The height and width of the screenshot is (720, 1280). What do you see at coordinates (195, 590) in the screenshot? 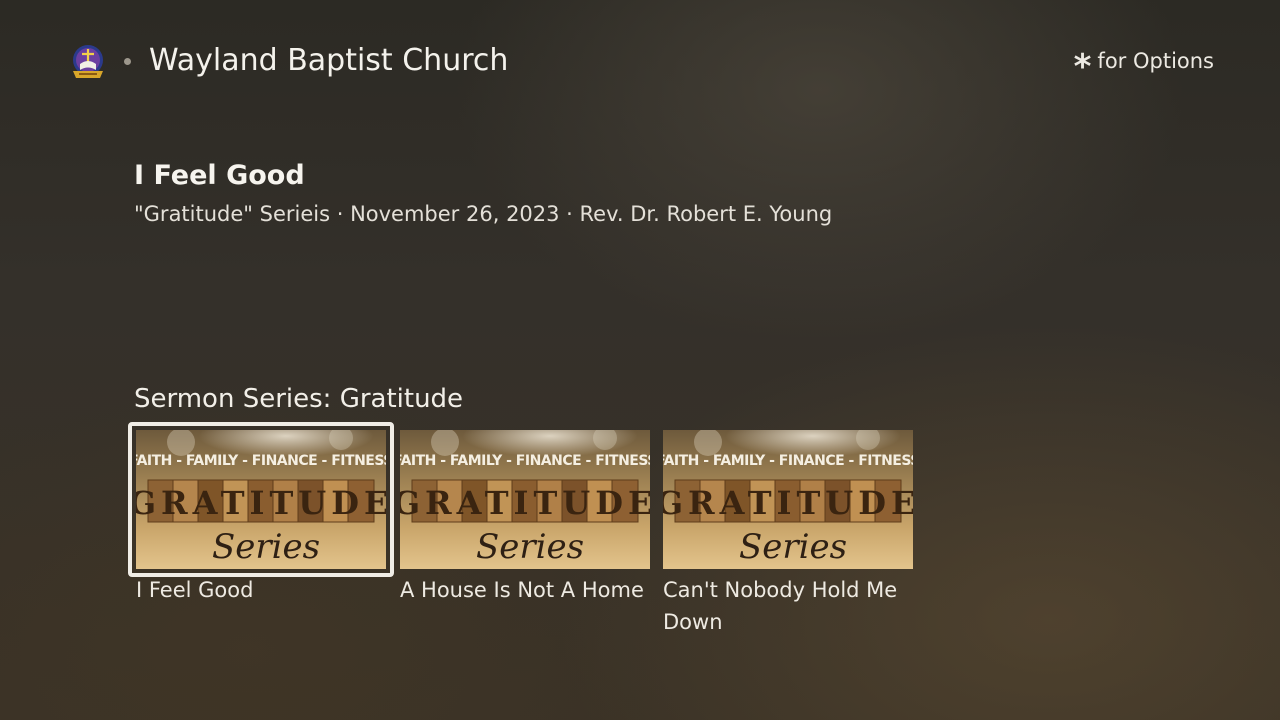
I see `tile-label: I Feel Good` at bounding box center [195, 590].